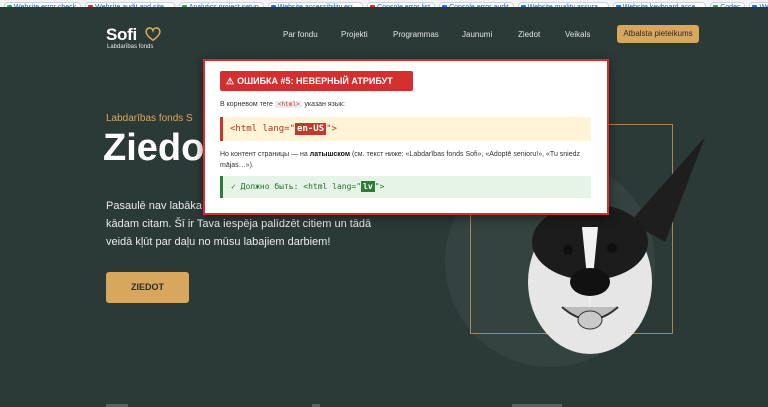 This screenshot has height=407, width=768. What do you see at coordinates (160, 148) in the screenshot?
I see `hero-title: Ziedot` at bounding box center [160, 148].